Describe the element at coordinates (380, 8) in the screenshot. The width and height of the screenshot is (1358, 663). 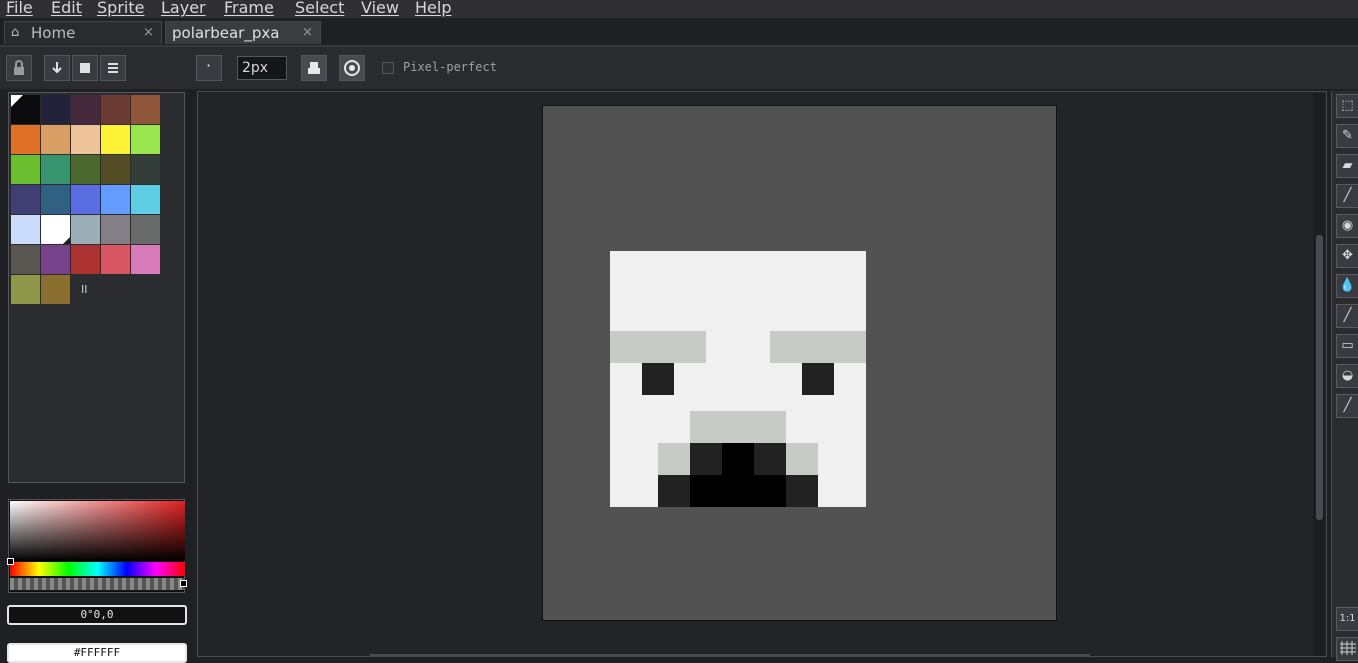
I see `menu-view: View` at that location.